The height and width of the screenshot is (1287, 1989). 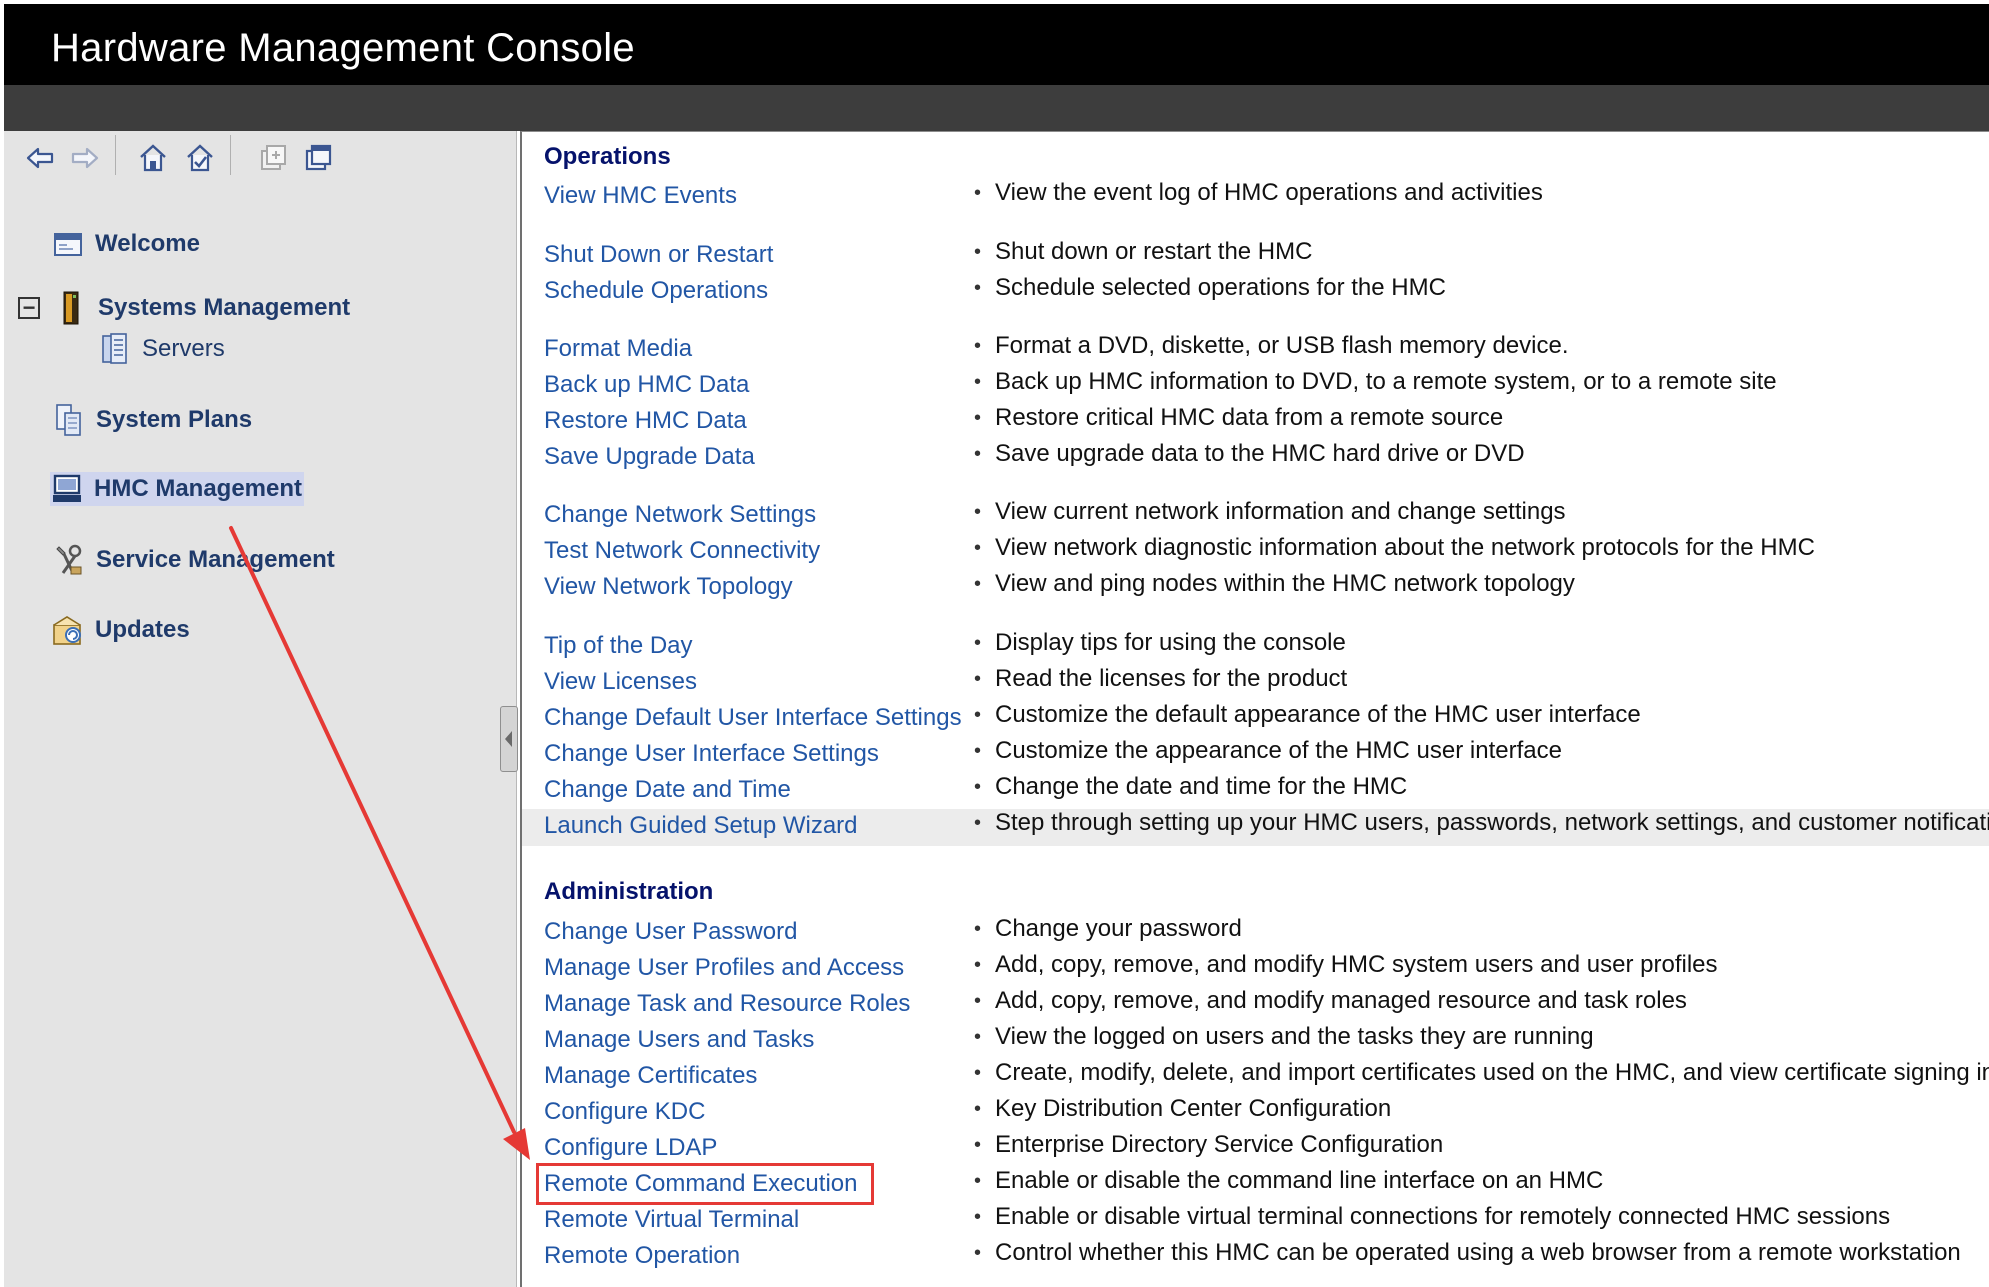 What do you see at coordinates (753, 718) in the screenshot?
I see `task-link: Change Default User Interface Settings` at bounding box center [753, 718].